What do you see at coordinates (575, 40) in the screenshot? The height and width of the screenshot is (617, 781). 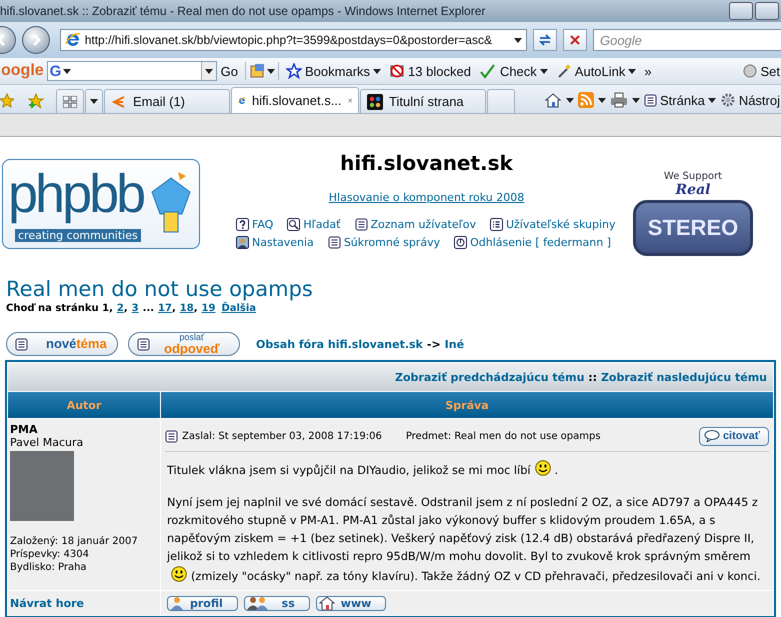 I see `stop-button` at bounding box center [575, 40].